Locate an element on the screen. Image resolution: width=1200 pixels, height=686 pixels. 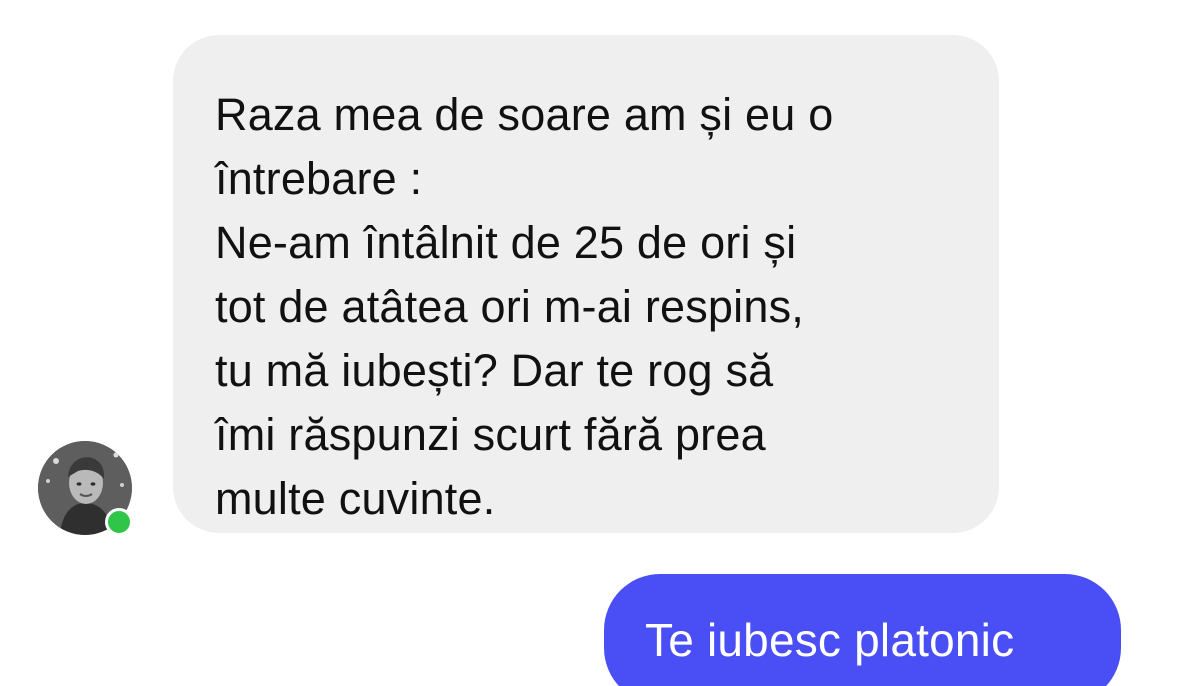
outgoing-message-bubble: Te iubesc platonic is located at coordinates (862, 630).